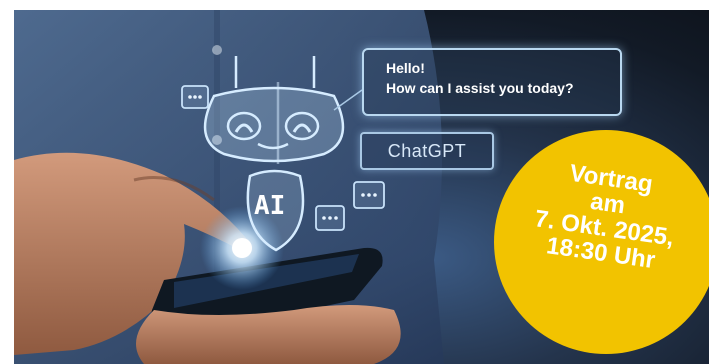  What do you see at coordinates (480, 88) in the screenshot?
I see `speech-line-question: How can I assist you today?` at bounding box center [480, 88].